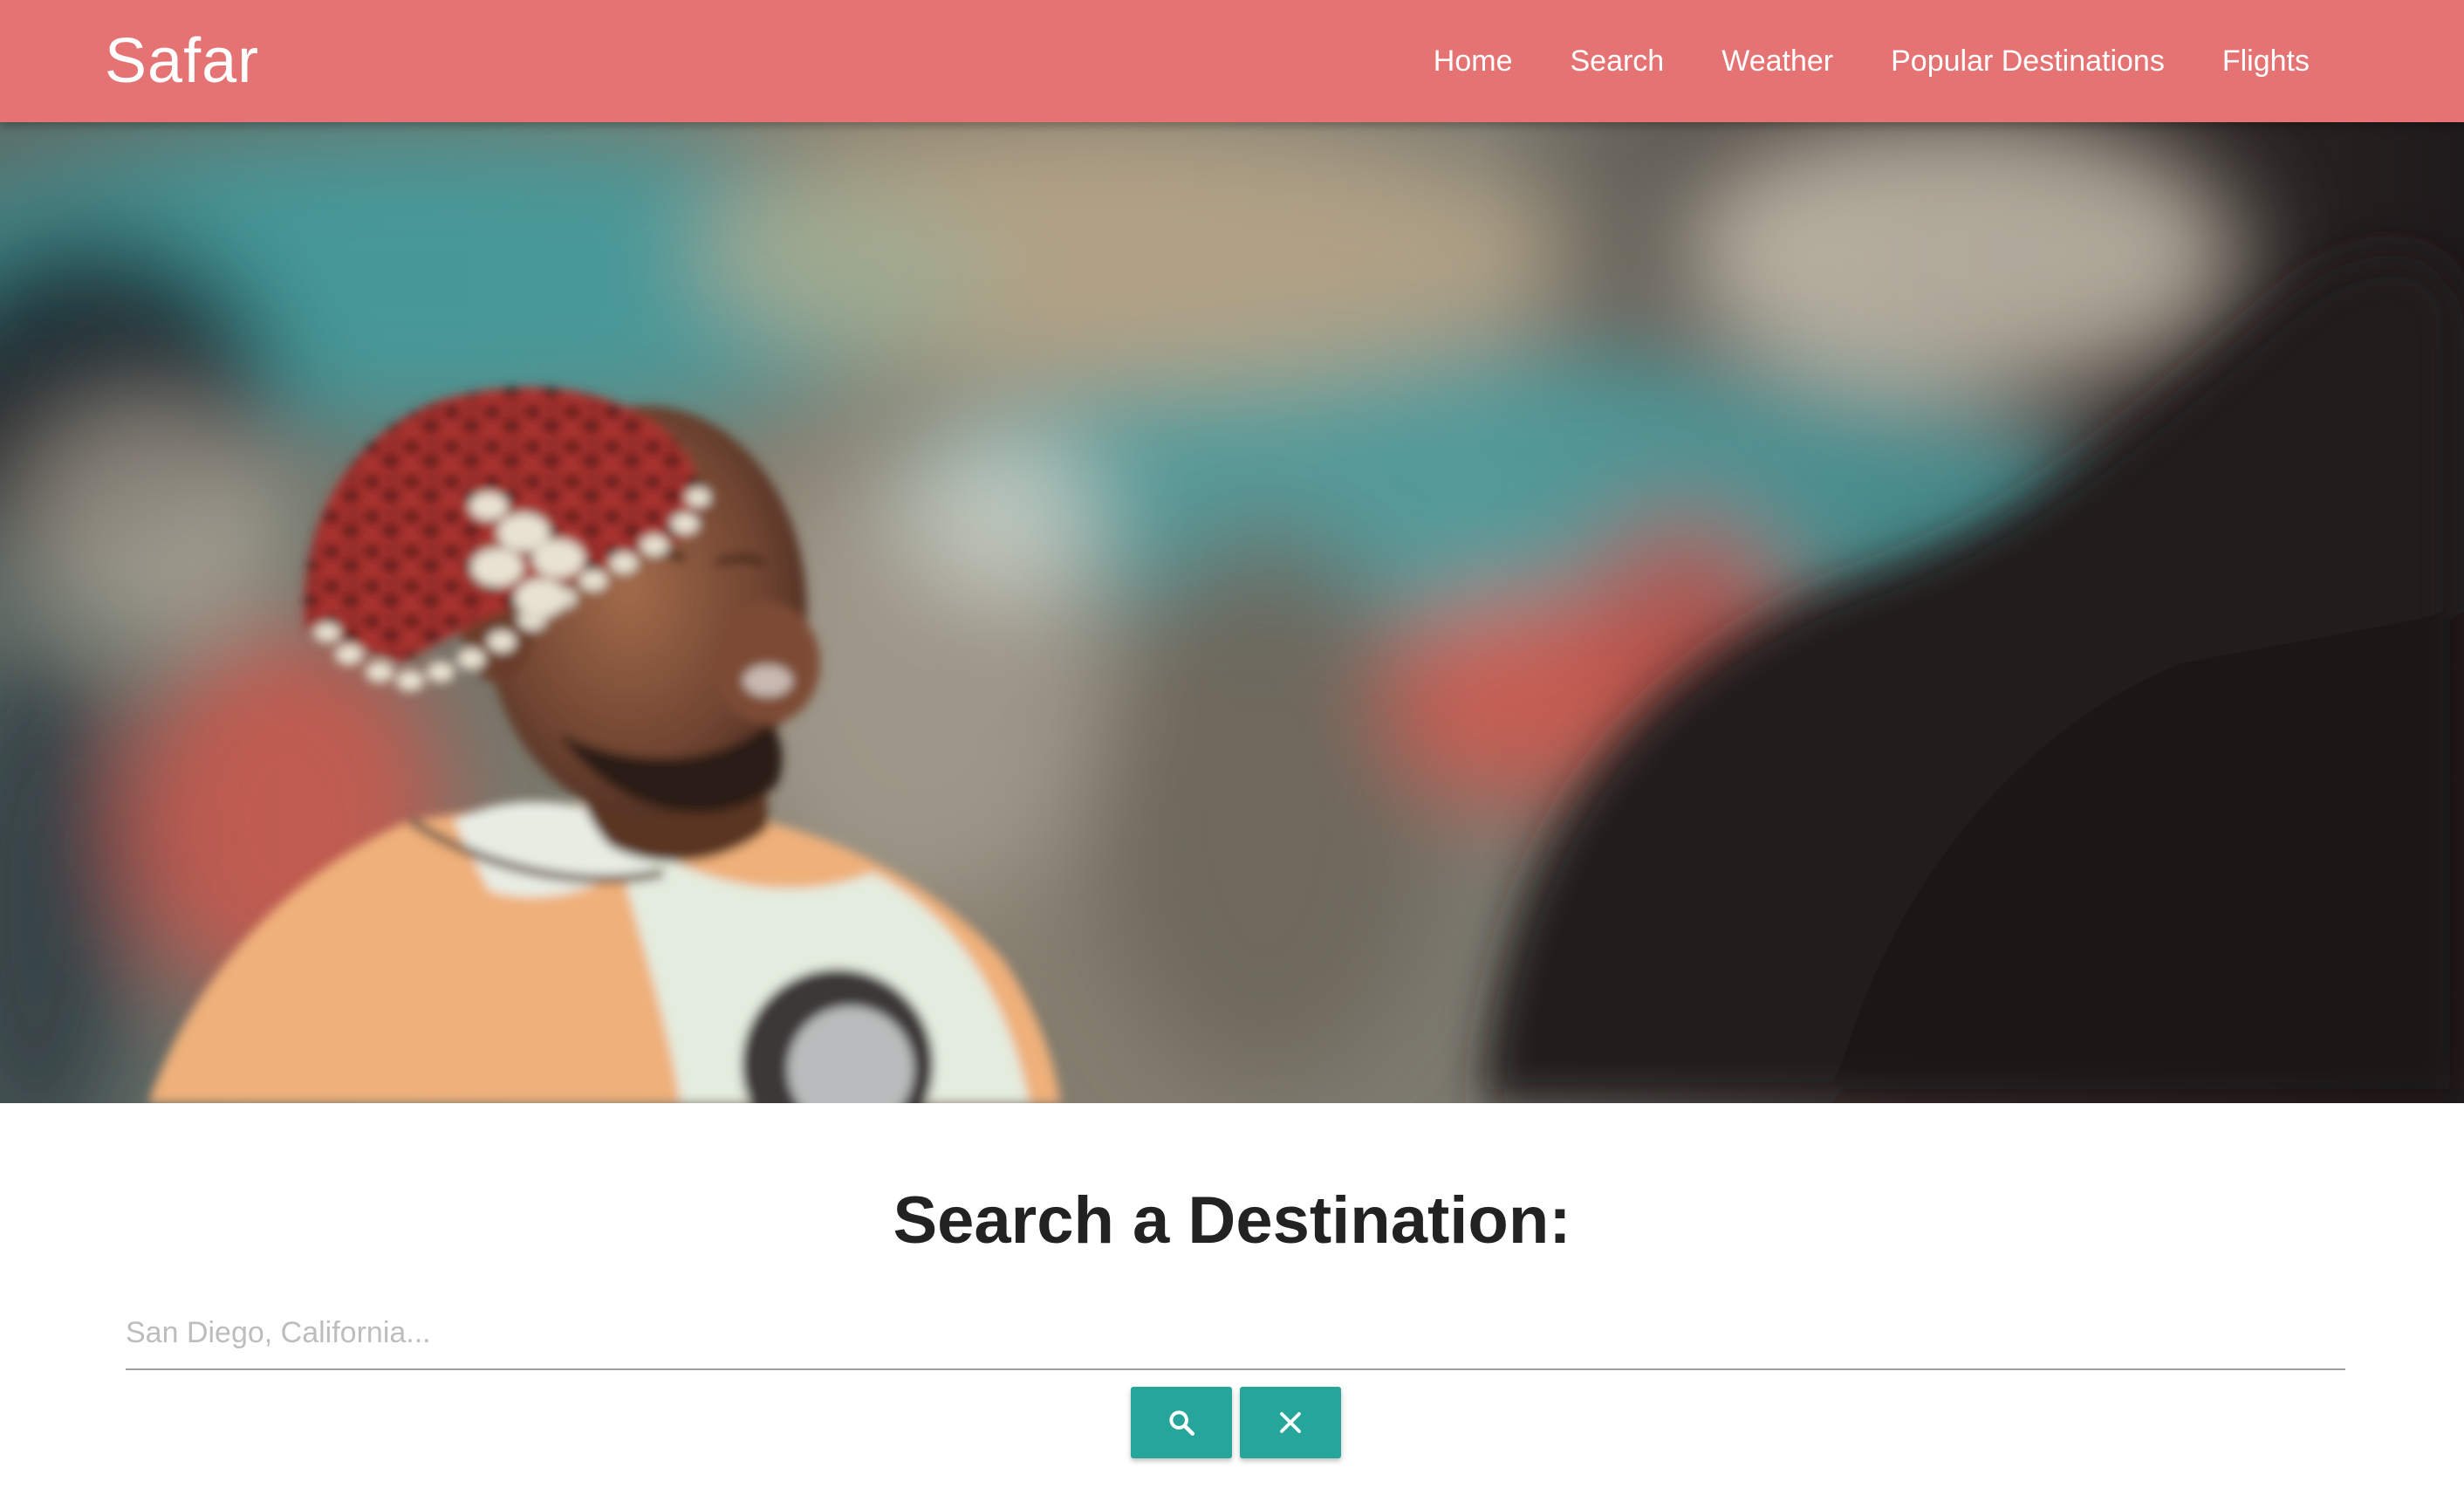 The width and height of the screenshot is (2464, 1495). I want to click on nav-link-home: Home, so click(1473, 61).